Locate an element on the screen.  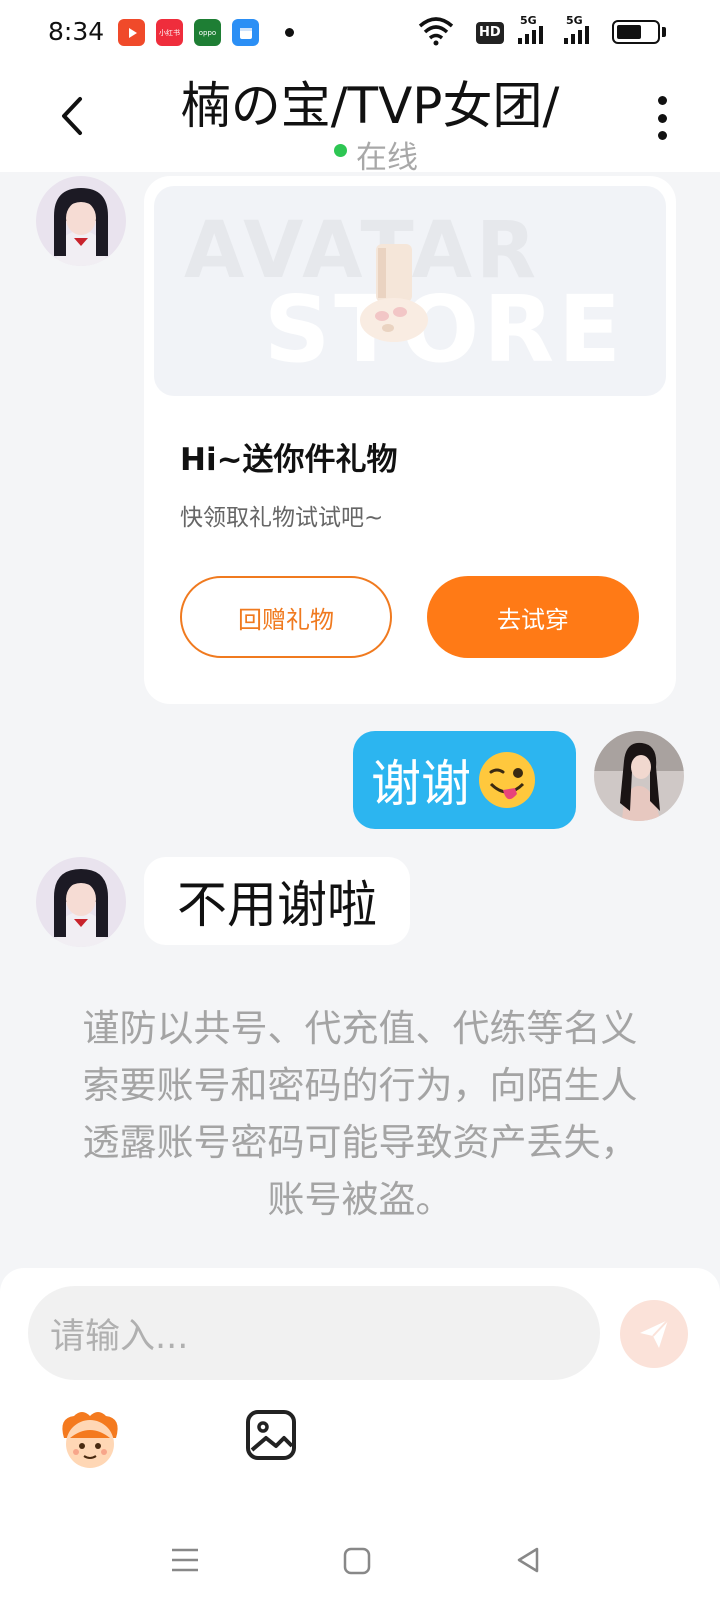
oppo-app-label: oppo is located at coordinates (207, 32).